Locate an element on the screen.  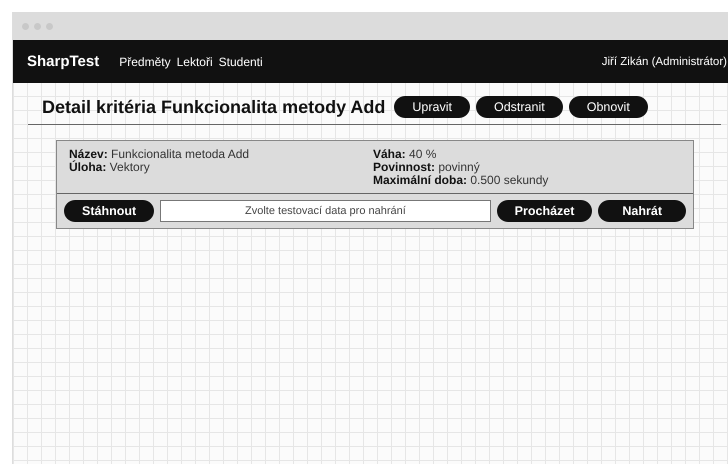
detail-text: Úloha: Vektory is located at coordinates (110, 167).